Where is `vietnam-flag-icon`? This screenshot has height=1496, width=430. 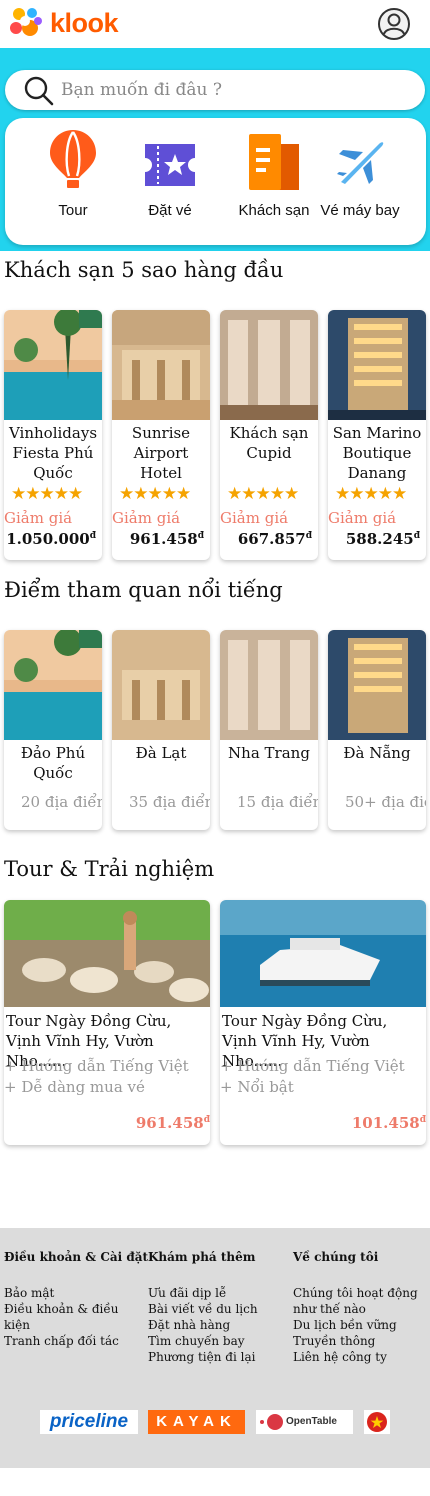 vietnam-flag-icon is located at coordinates (377, 1422).